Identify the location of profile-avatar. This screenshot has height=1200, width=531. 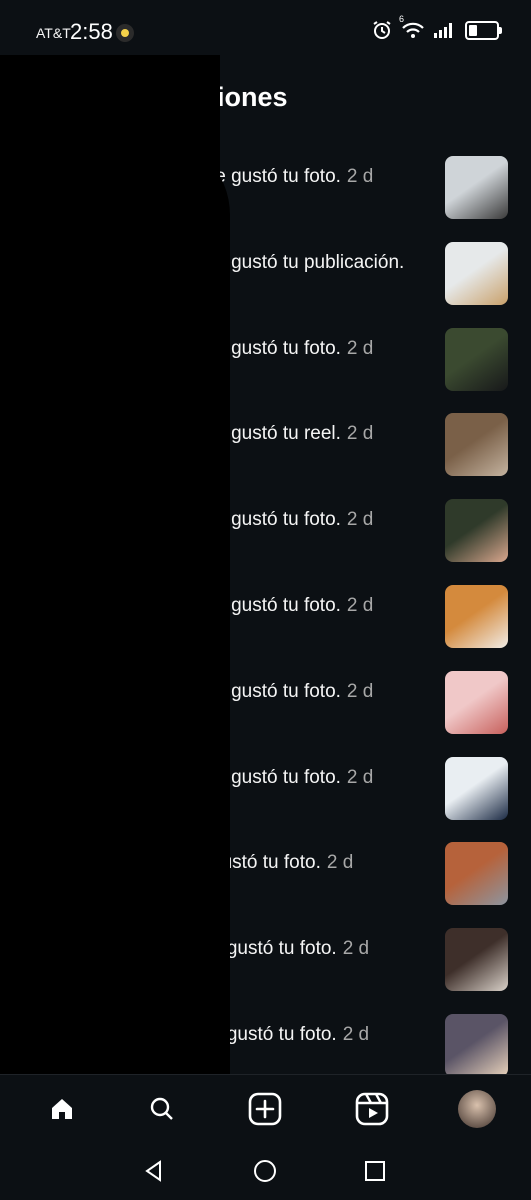
(477, 1109).